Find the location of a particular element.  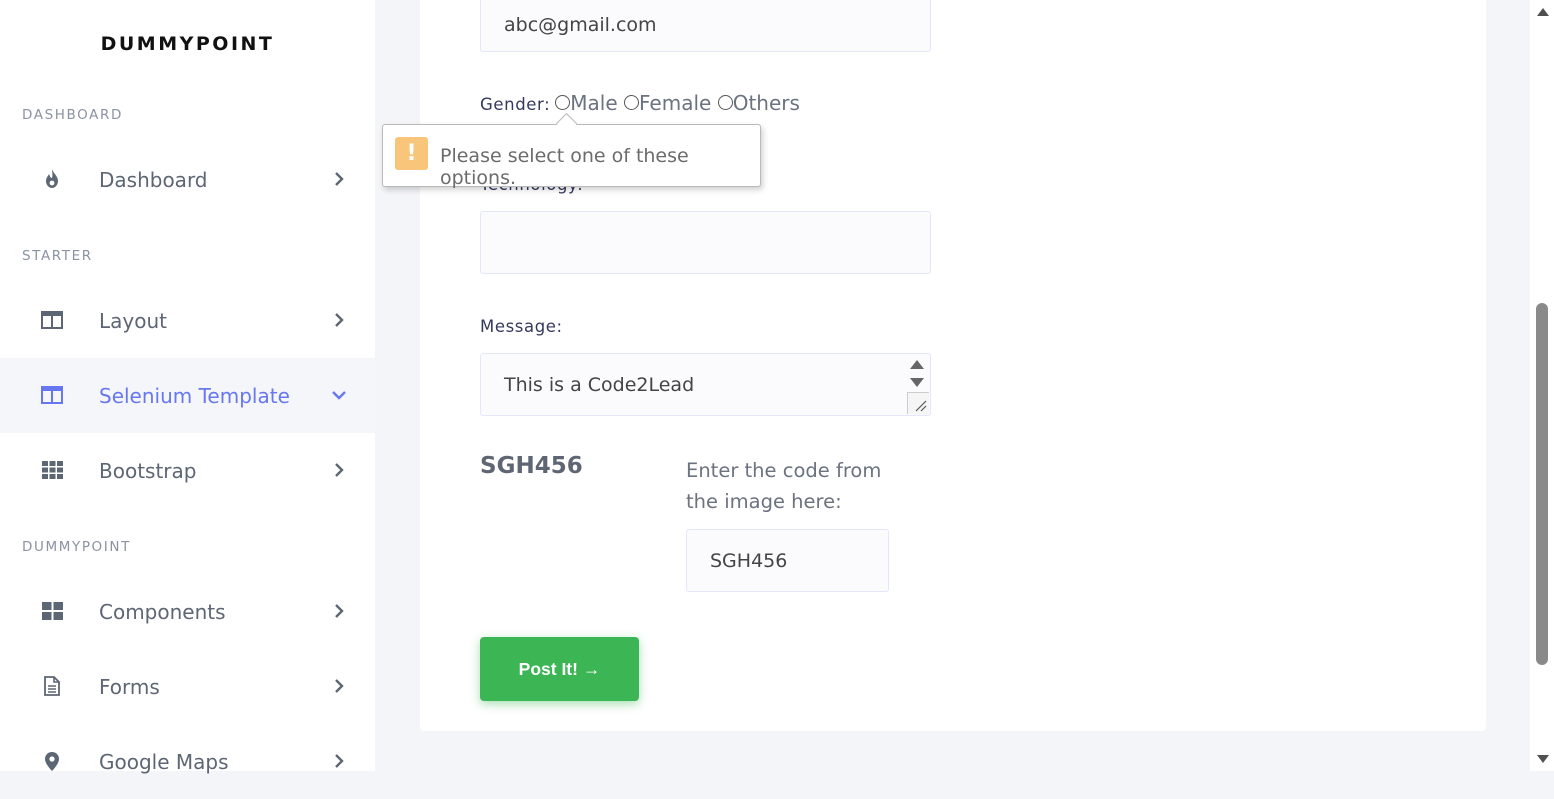

section-header-starter: STARTER is located at coordinates (57, 256).